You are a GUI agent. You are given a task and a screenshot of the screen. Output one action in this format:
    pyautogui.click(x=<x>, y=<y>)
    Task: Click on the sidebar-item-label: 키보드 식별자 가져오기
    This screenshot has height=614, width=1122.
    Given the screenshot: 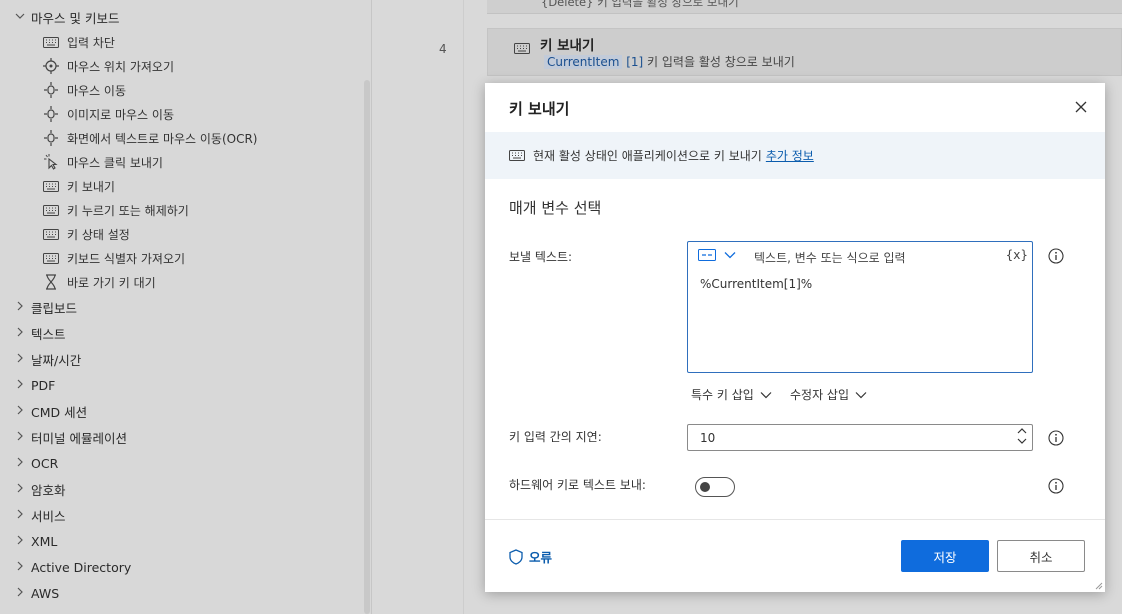 What is the action you would take?
    pyautogui.click(x=126, y=258)
    